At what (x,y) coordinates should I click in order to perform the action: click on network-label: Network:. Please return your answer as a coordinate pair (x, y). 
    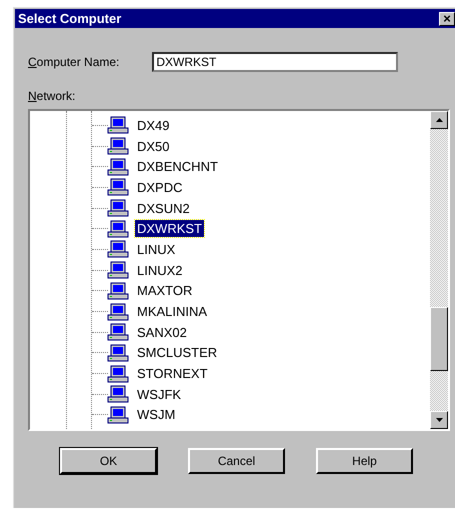
    Looking at the image, I should click on (52, 96).